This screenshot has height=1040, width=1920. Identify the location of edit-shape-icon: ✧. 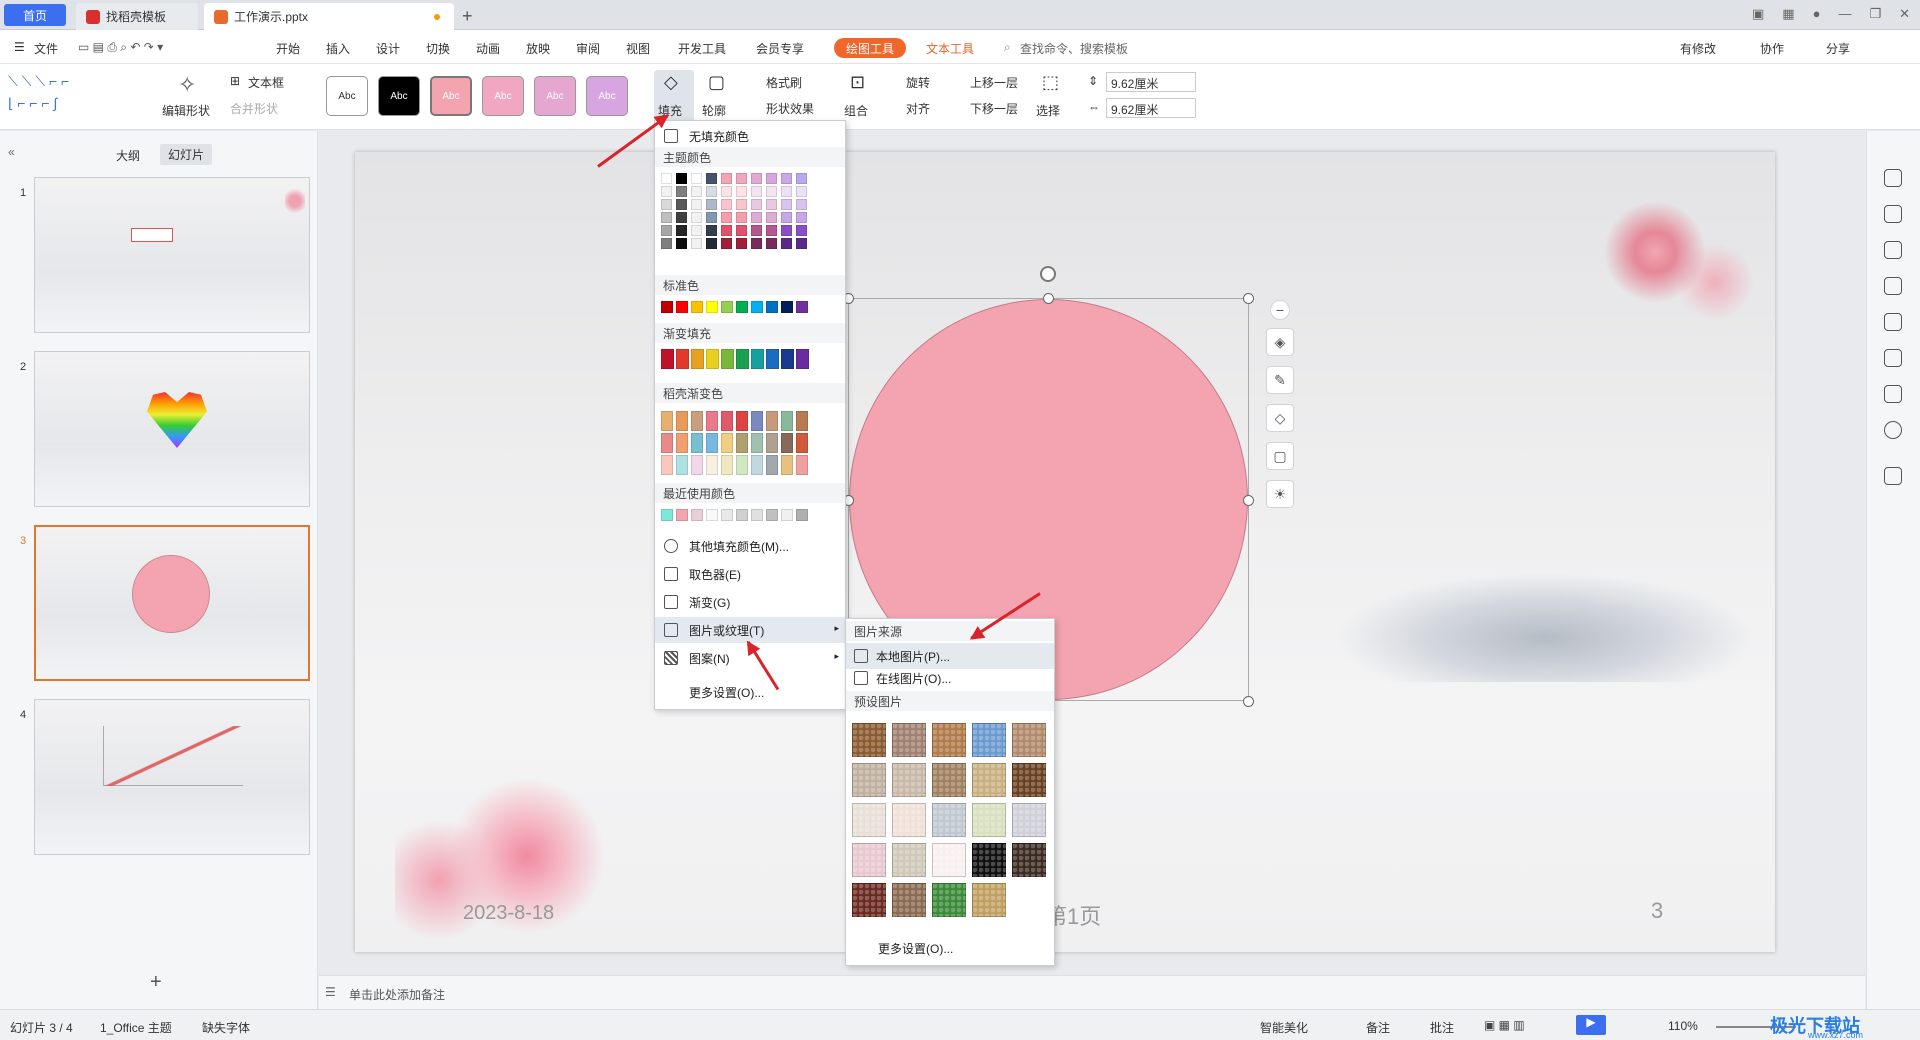
(187, 85).